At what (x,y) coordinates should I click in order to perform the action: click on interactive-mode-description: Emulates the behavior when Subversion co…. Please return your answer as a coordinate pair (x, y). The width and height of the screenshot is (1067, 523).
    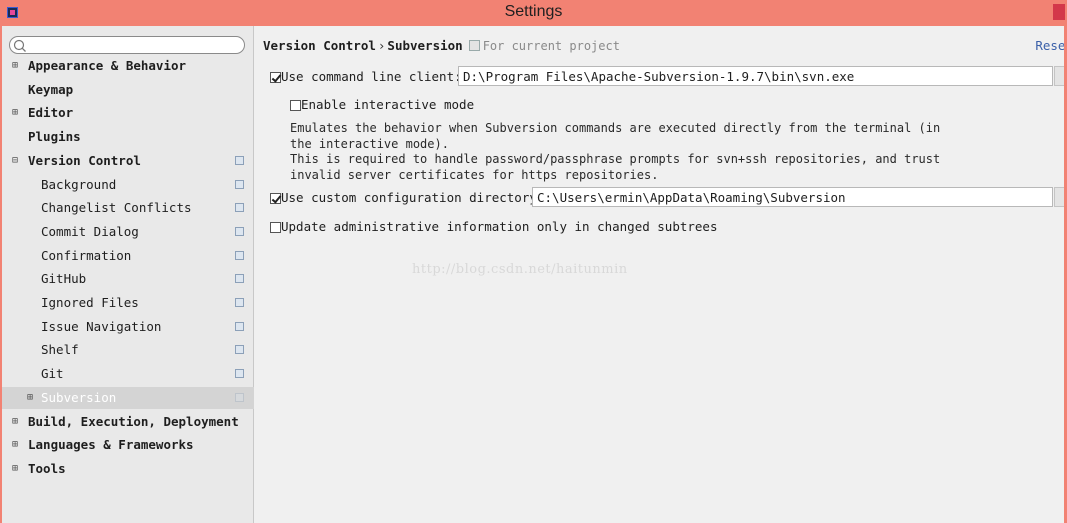
    Looking at the image, I should click on (615, 151).